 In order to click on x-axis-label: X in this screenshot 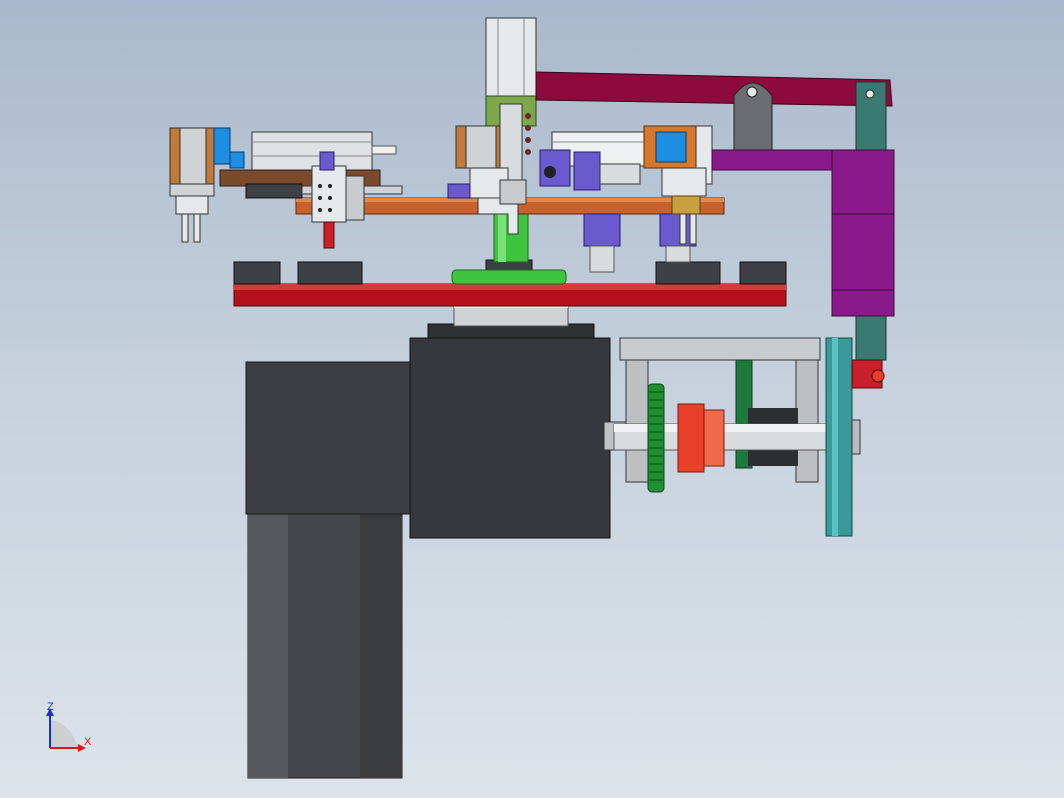, I will do `click(88, 742)`.